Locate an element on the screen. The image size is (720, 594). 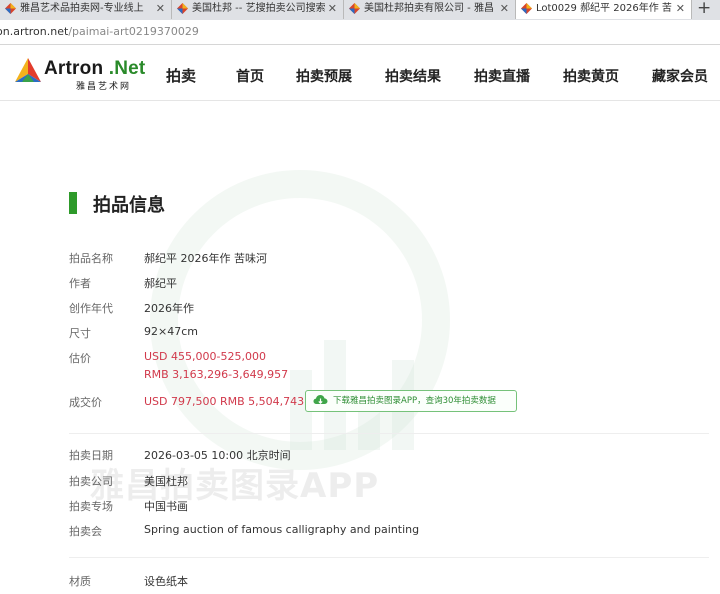
watermark-text: 雅昌拍卖图录APP is located at coordinates (235, 486).